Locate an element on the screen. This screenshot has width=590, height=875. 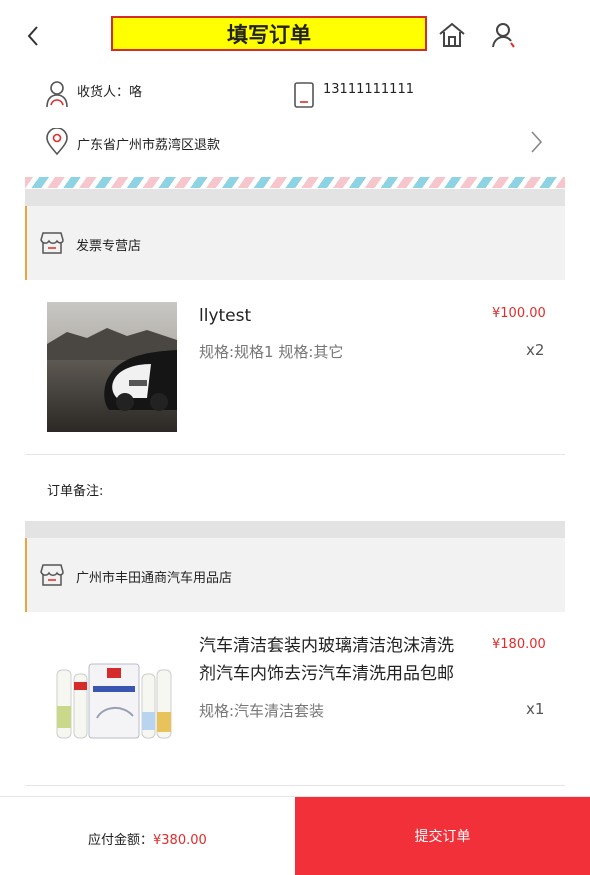
product-name: llytest is located at coordinates (225, 316).